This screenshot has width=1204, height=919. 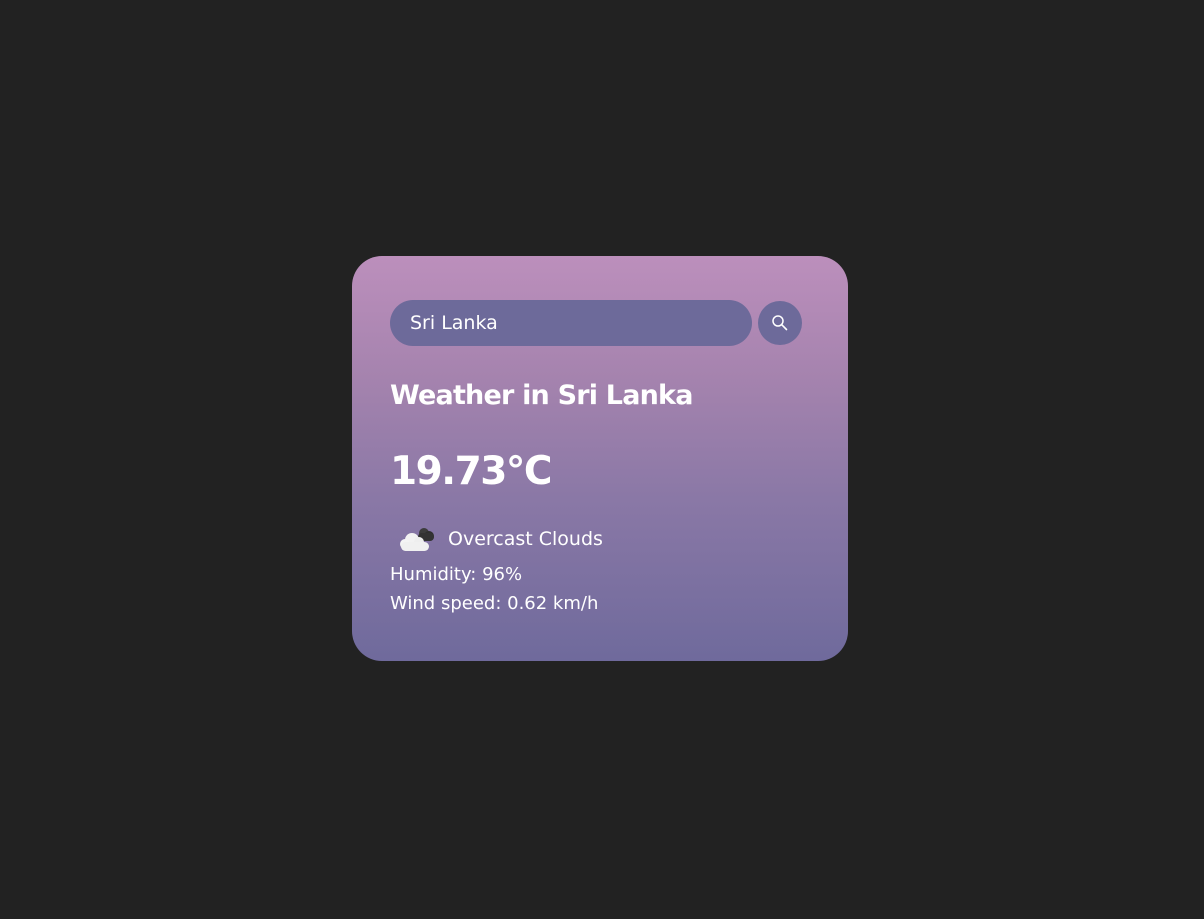 What do you see at coordinates (456, 574) in the screenshot?
I see `humidity-text: Humidity: 96%` at bounding box center [456, 574].